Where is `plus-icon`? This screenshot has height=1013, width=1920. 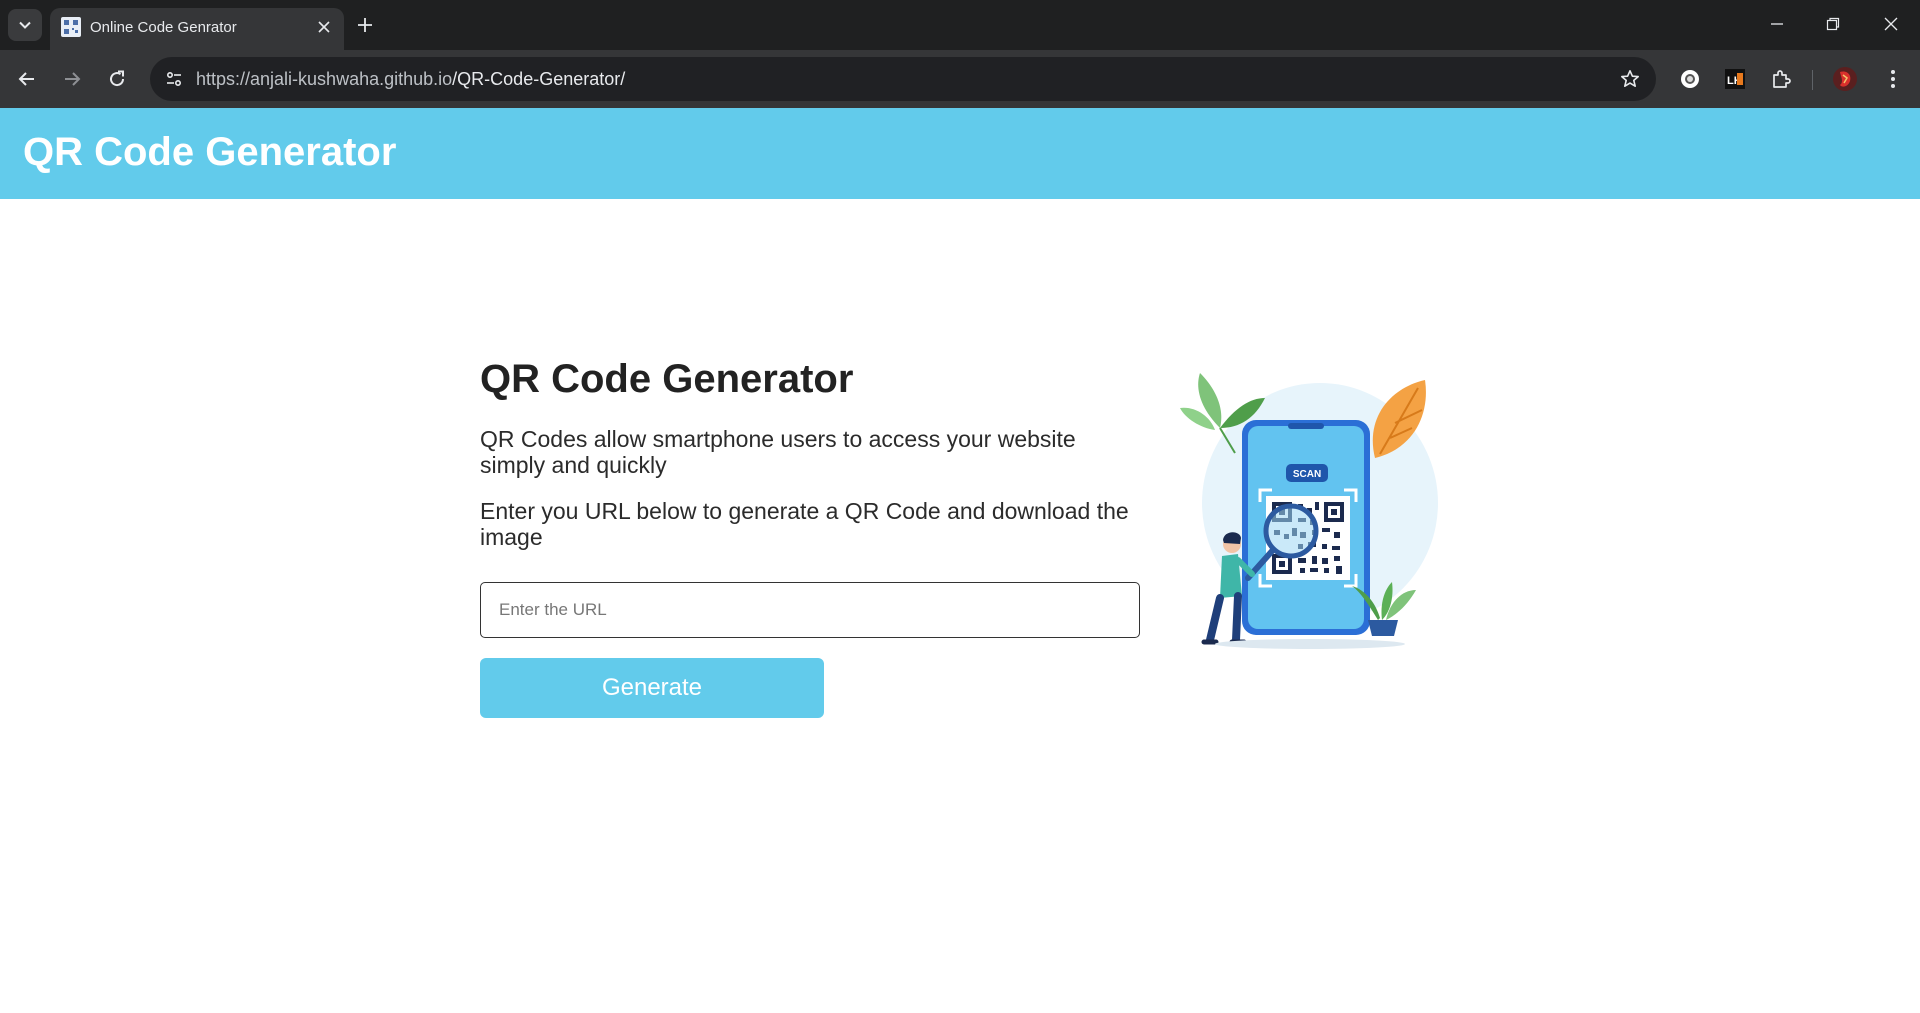 plus-icon is located at coordinates (365, 25).